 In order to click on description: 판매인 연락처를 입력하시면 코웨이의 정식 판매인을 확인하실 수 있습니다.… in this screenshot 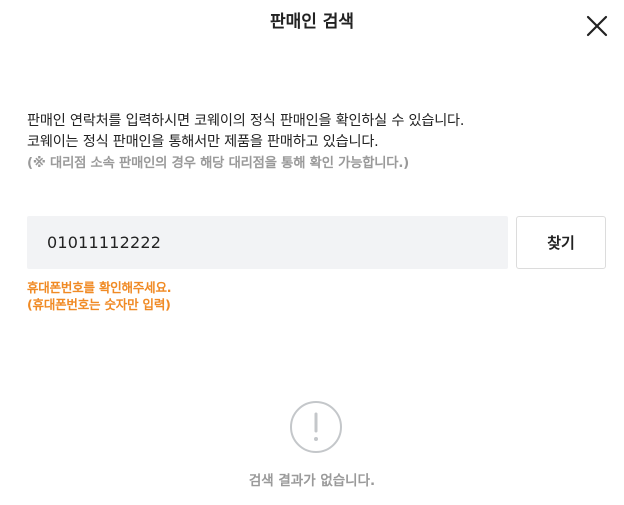, I will do `click(317, 142)`.